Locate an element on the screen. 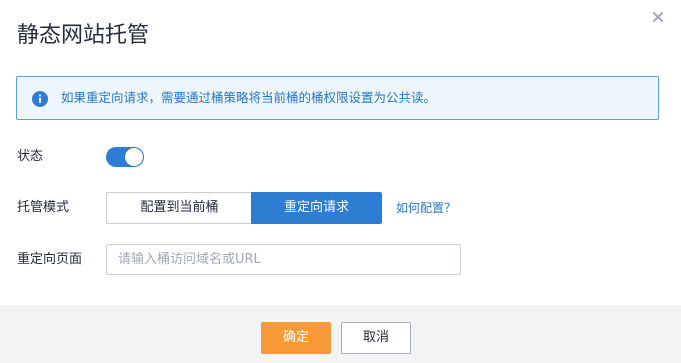 This screenshot has height=363, width=681. close-icon is located at coordinates (658, 17).